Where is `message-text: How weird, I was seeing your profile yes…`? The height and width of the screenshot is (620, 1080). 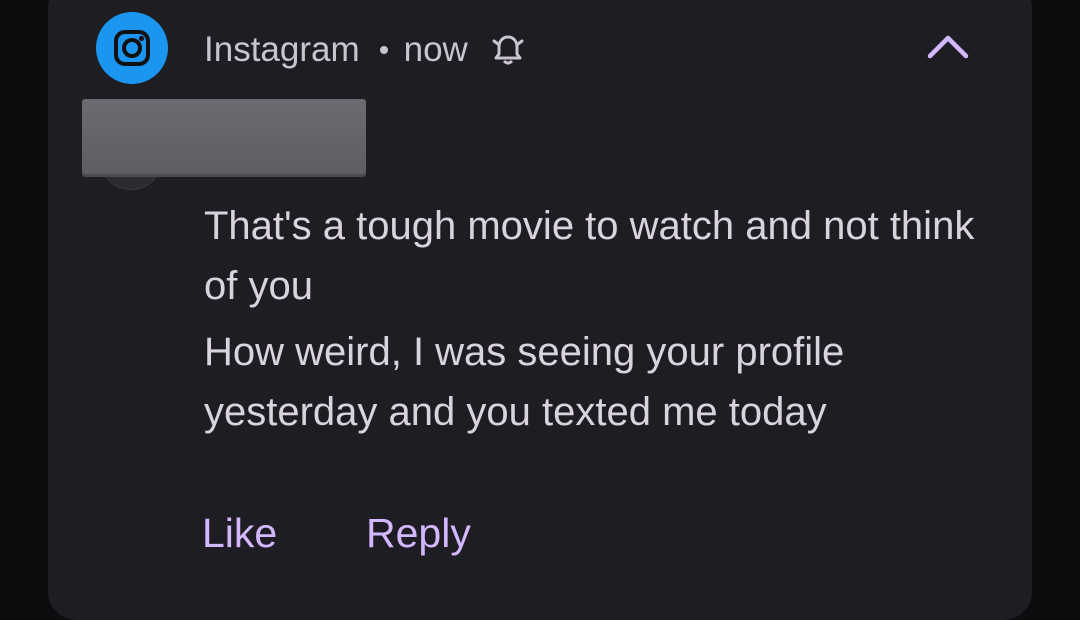 message-text: How weird, I was seeing your profile yes… is located at coordinates (524, 382).